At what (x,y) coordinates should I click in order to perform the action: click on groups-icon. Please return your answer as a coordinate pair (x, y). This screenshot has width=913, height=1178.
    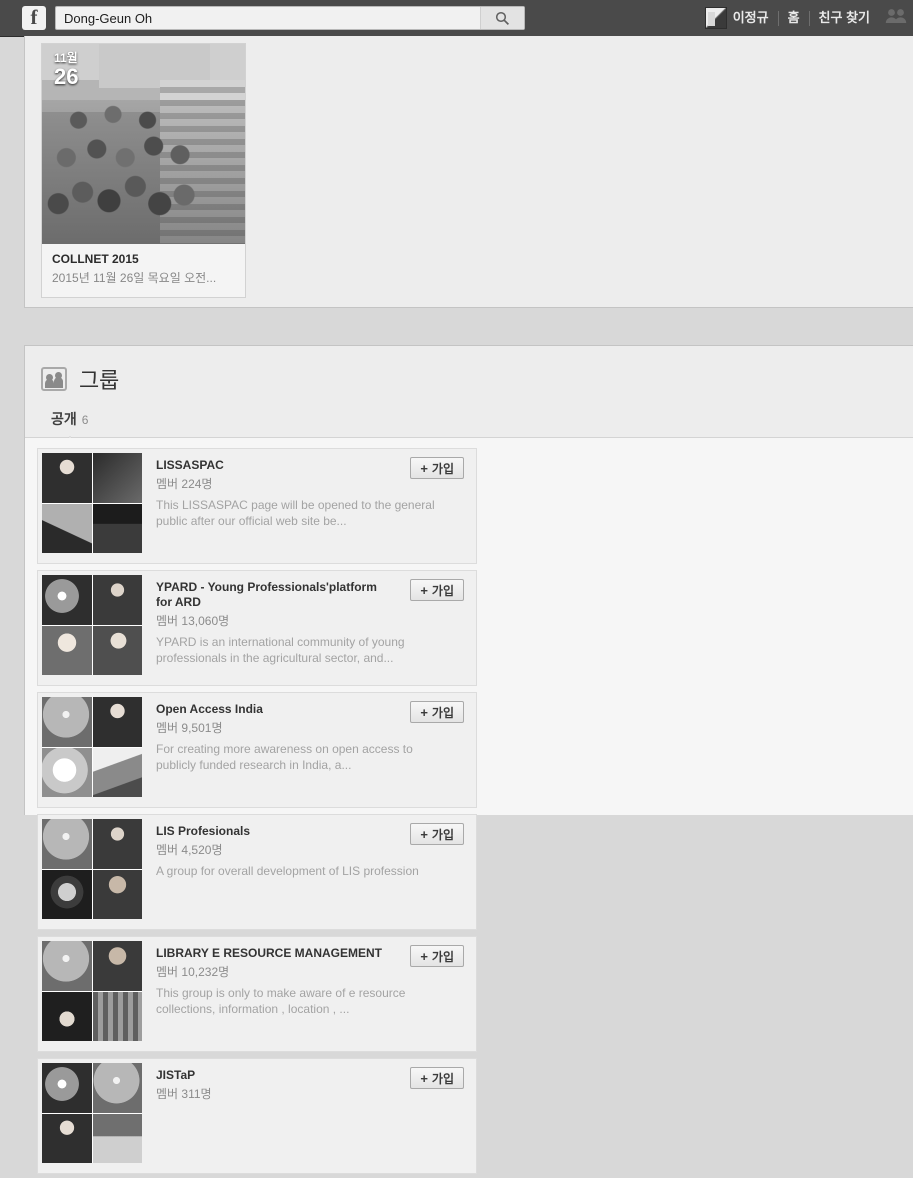
    Looking at the image, I should click on (54, 379).